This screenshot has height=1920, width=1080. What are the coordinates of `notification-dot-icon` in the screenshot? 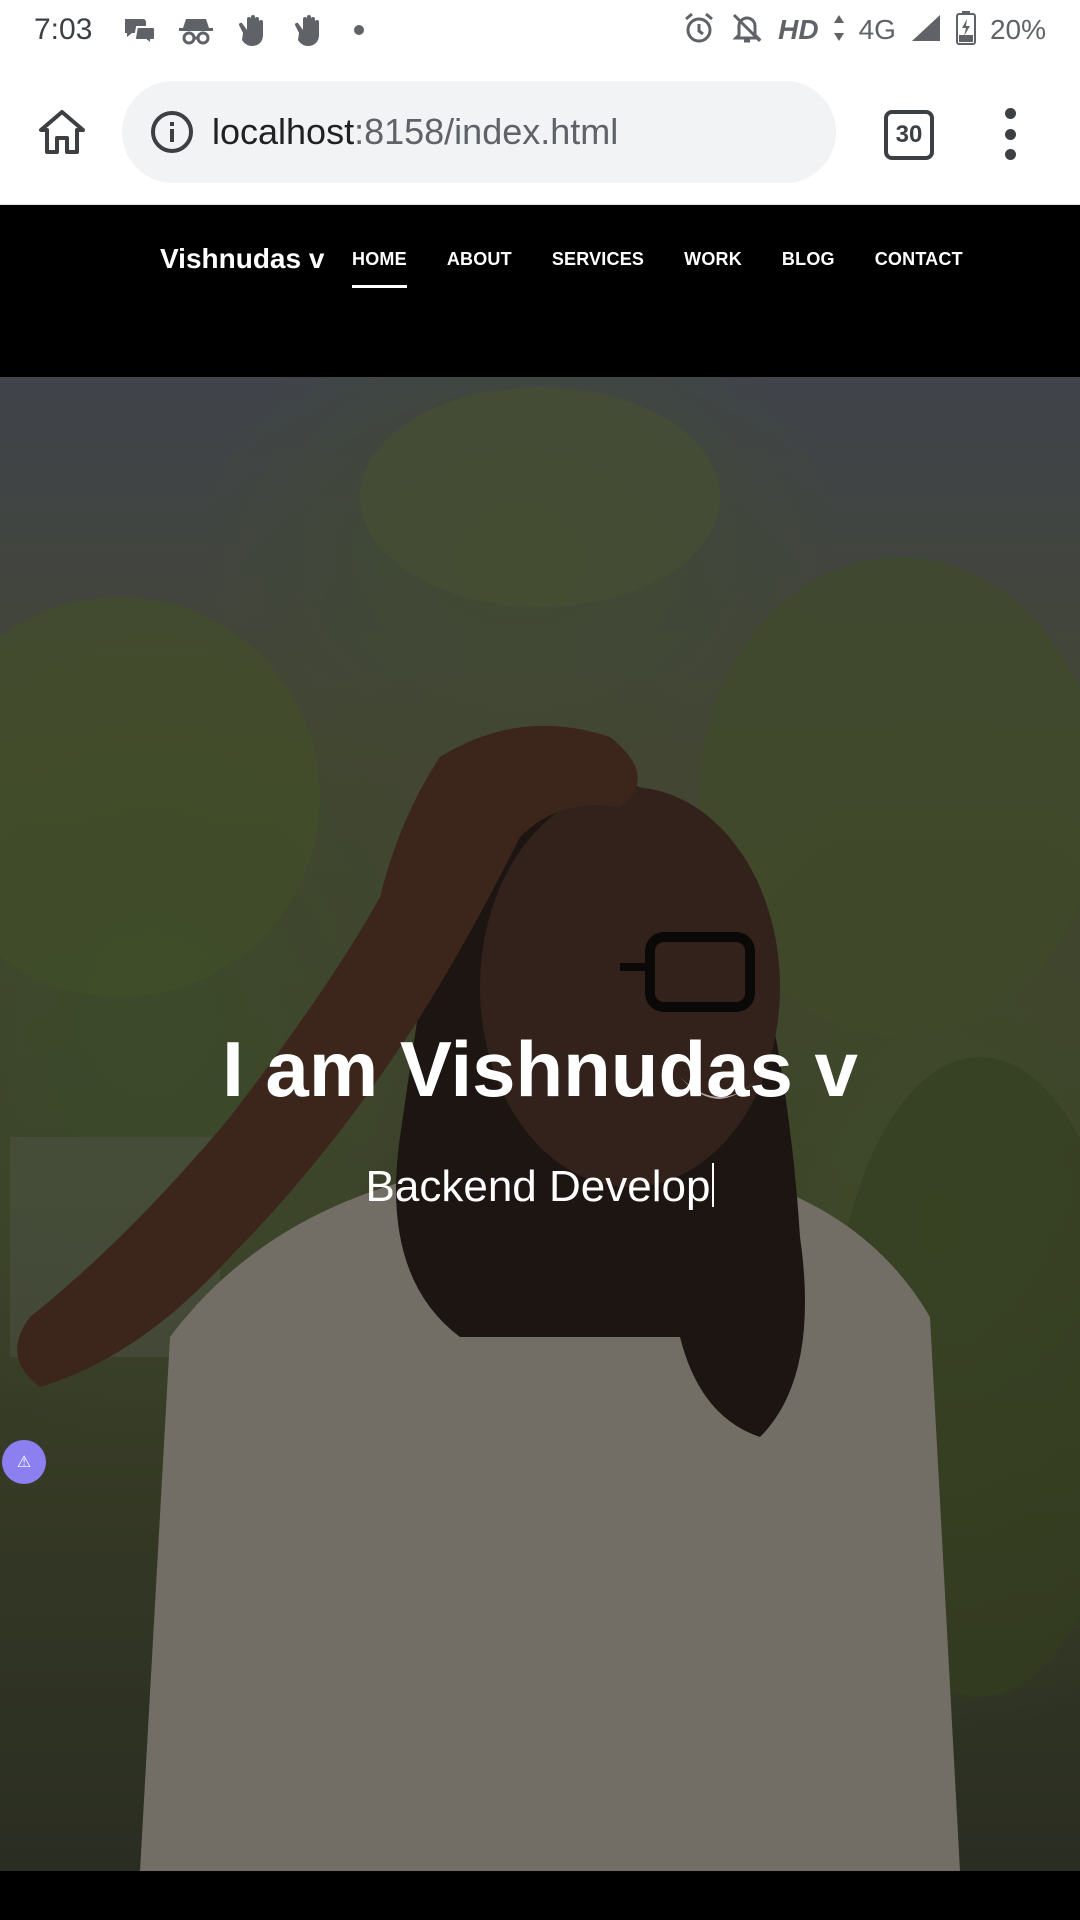 It's located at (359, 30).